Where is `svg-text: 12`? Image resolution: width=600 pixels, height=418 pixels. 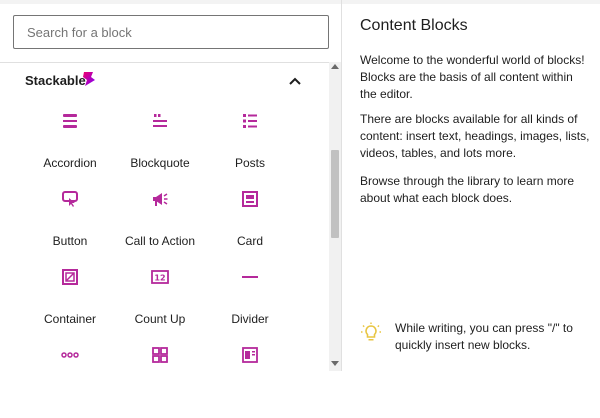
svg-text: 12 is located at coordinates (159, 278).